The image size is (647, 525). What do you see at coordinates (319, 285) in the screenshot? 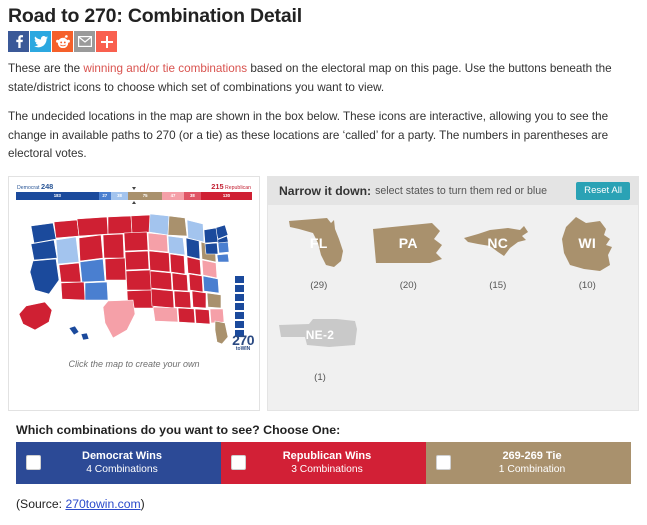
I see `state-votes-label: (29)` at bounding box center [319, 285].